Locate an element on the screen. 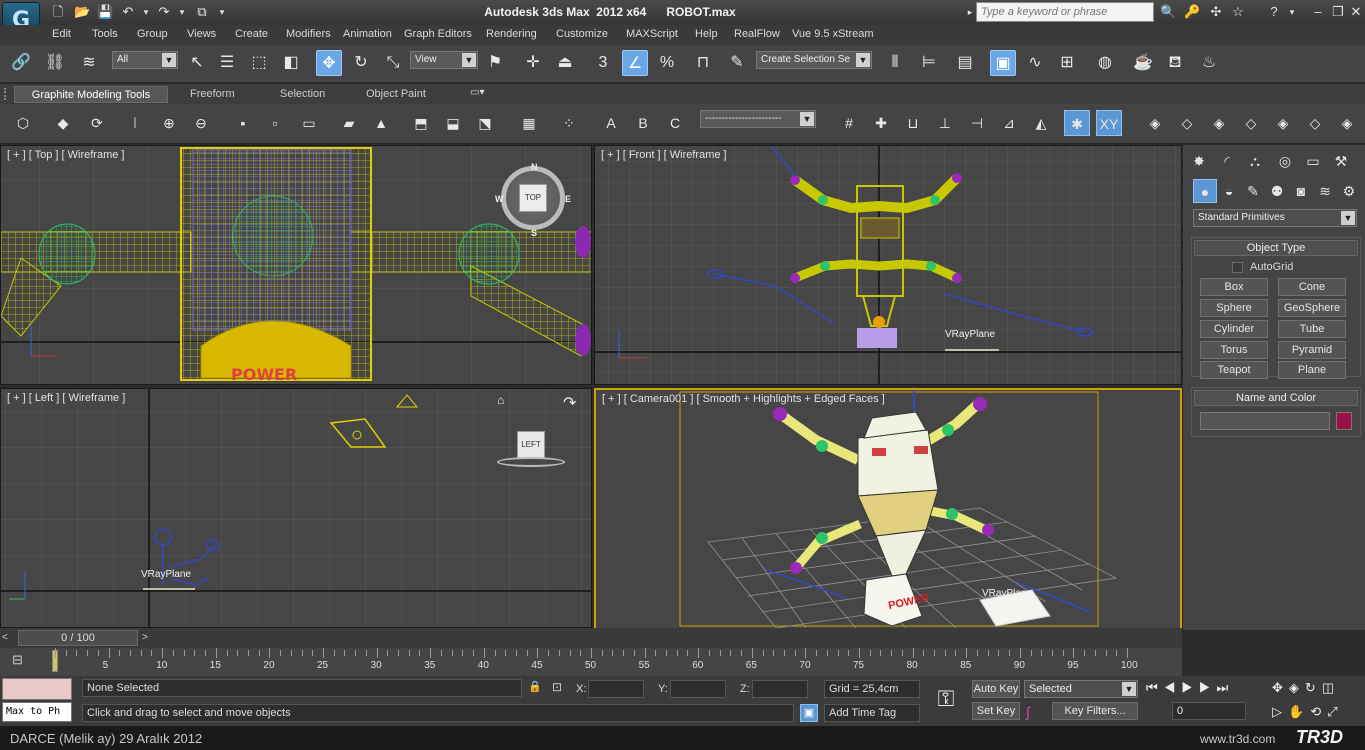 This screenshot has height=750, width=1365. tab-freeform: Freeform is located at coordinates (212, 94).